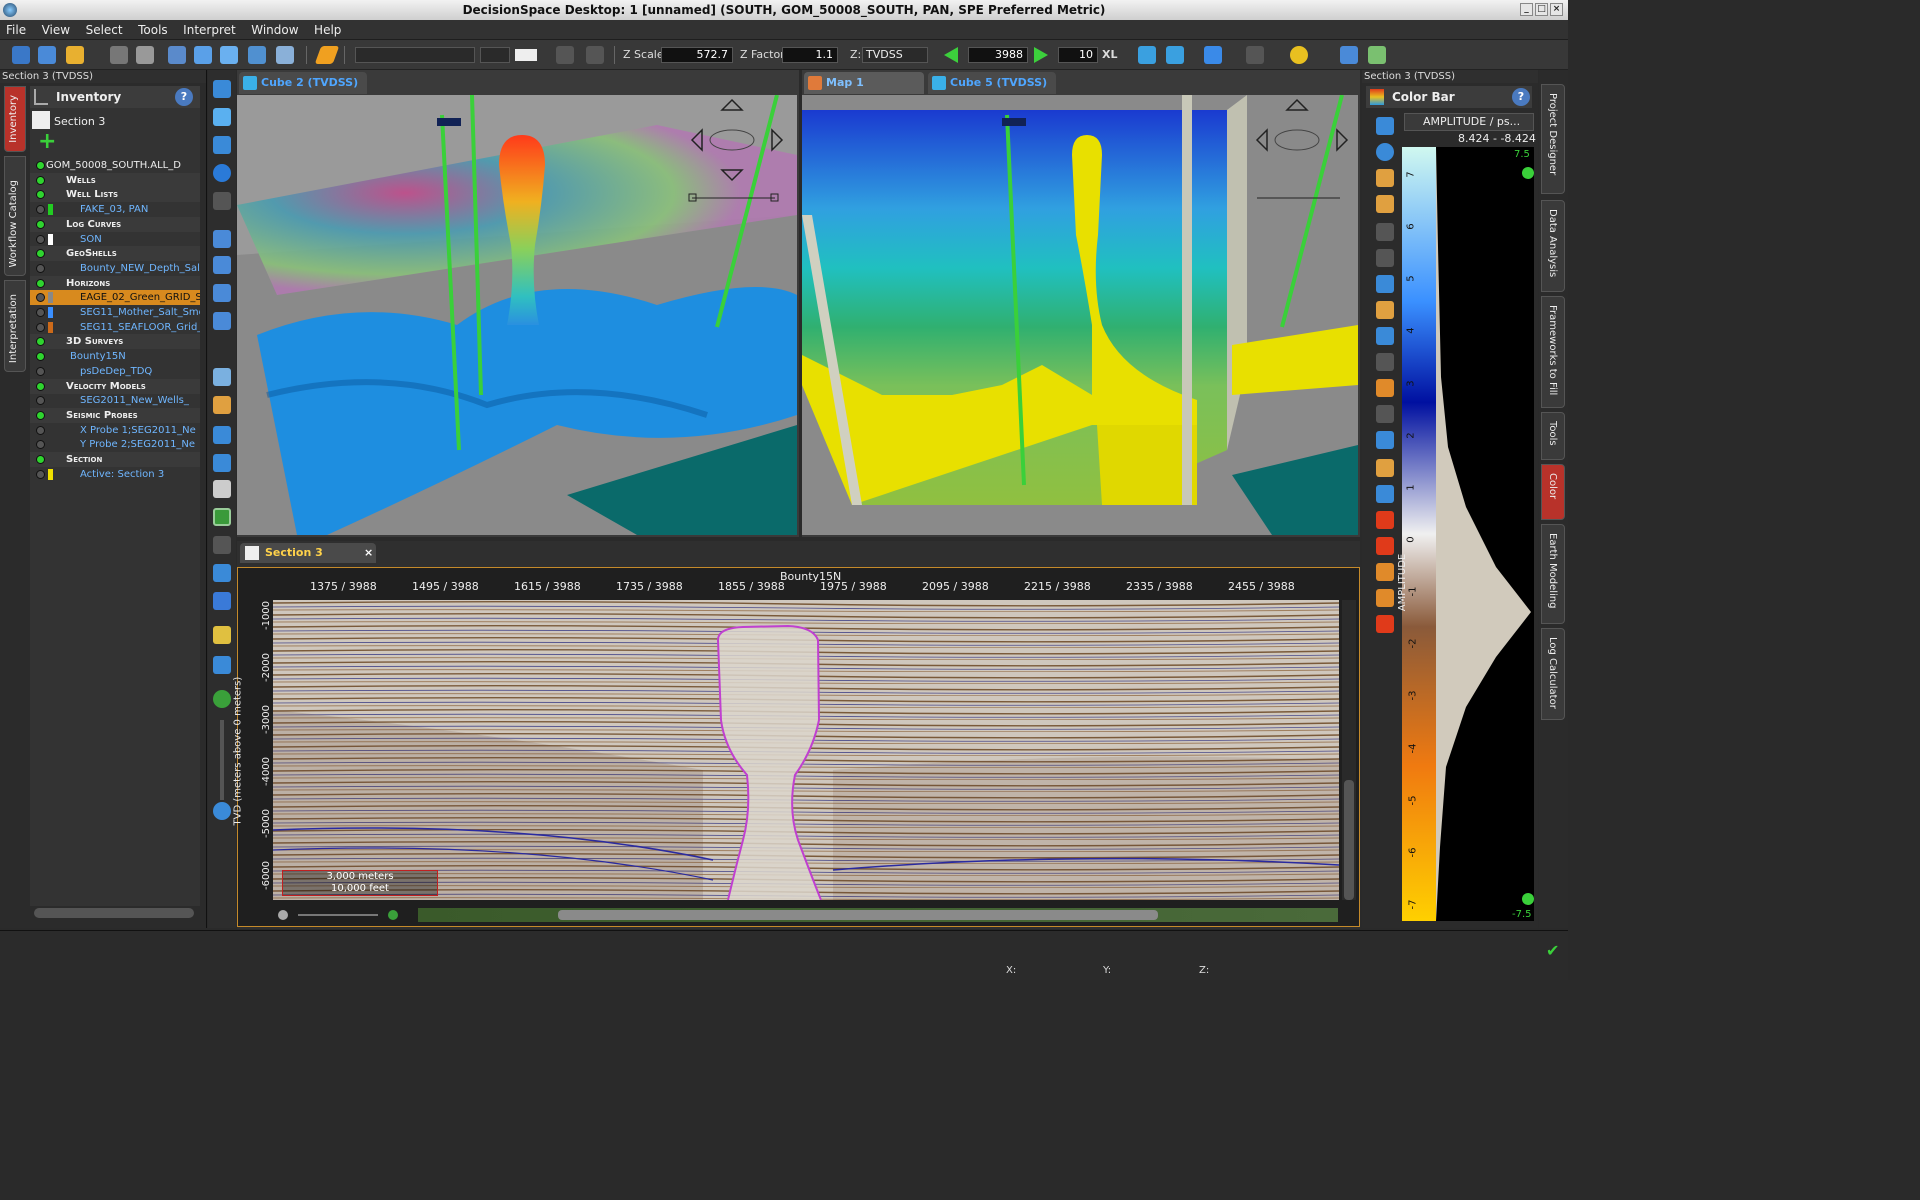 This screenshot has height=1200, width=1920. Describe the element at coordinates (285, 55) in the screenshot. I see `screenshot-icon` at that location.